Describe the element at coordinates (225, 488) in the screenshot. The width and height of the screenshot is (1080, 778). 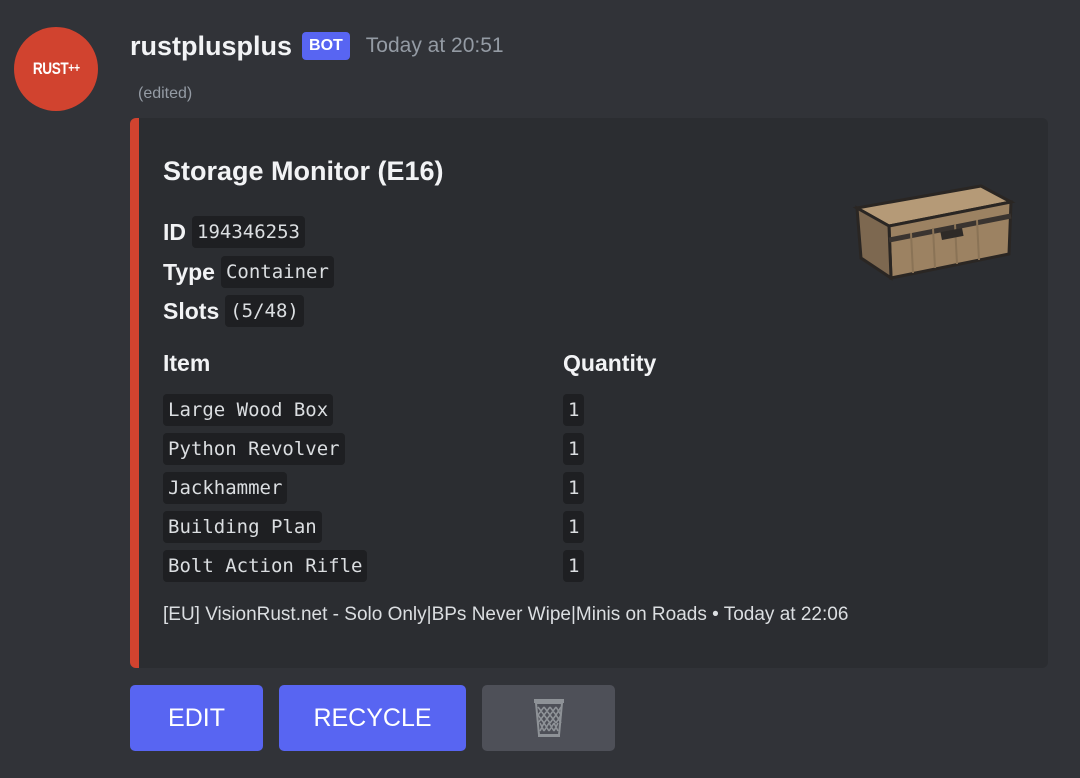
I see `item-name: Jackhammer` at that location.